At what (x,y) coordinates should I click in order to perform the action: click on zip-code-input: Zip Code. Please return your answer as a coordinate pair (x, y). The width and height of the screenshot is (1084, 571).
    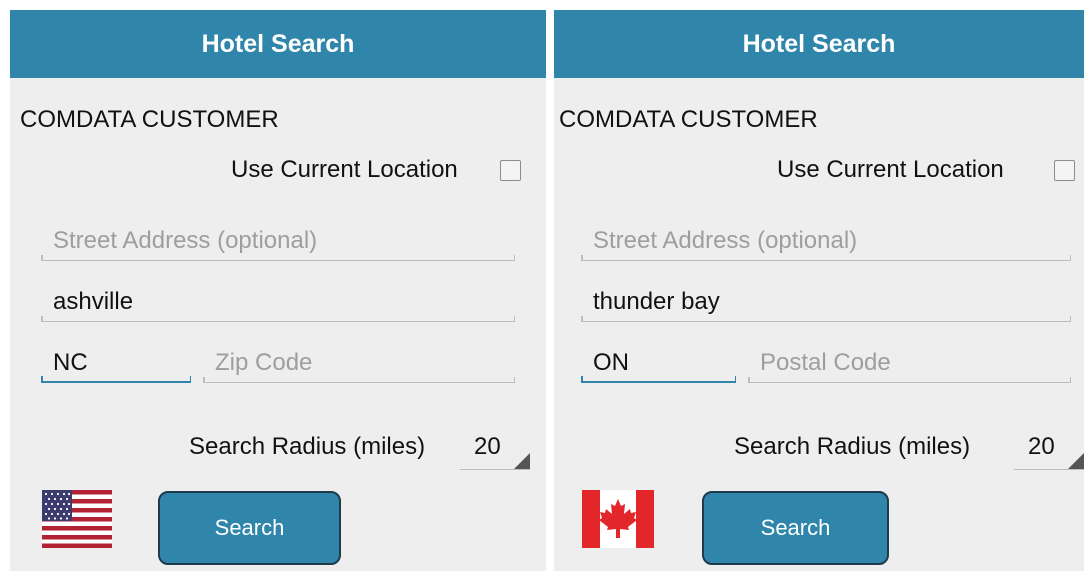
    Looking at the image, I should click on (359, 366).